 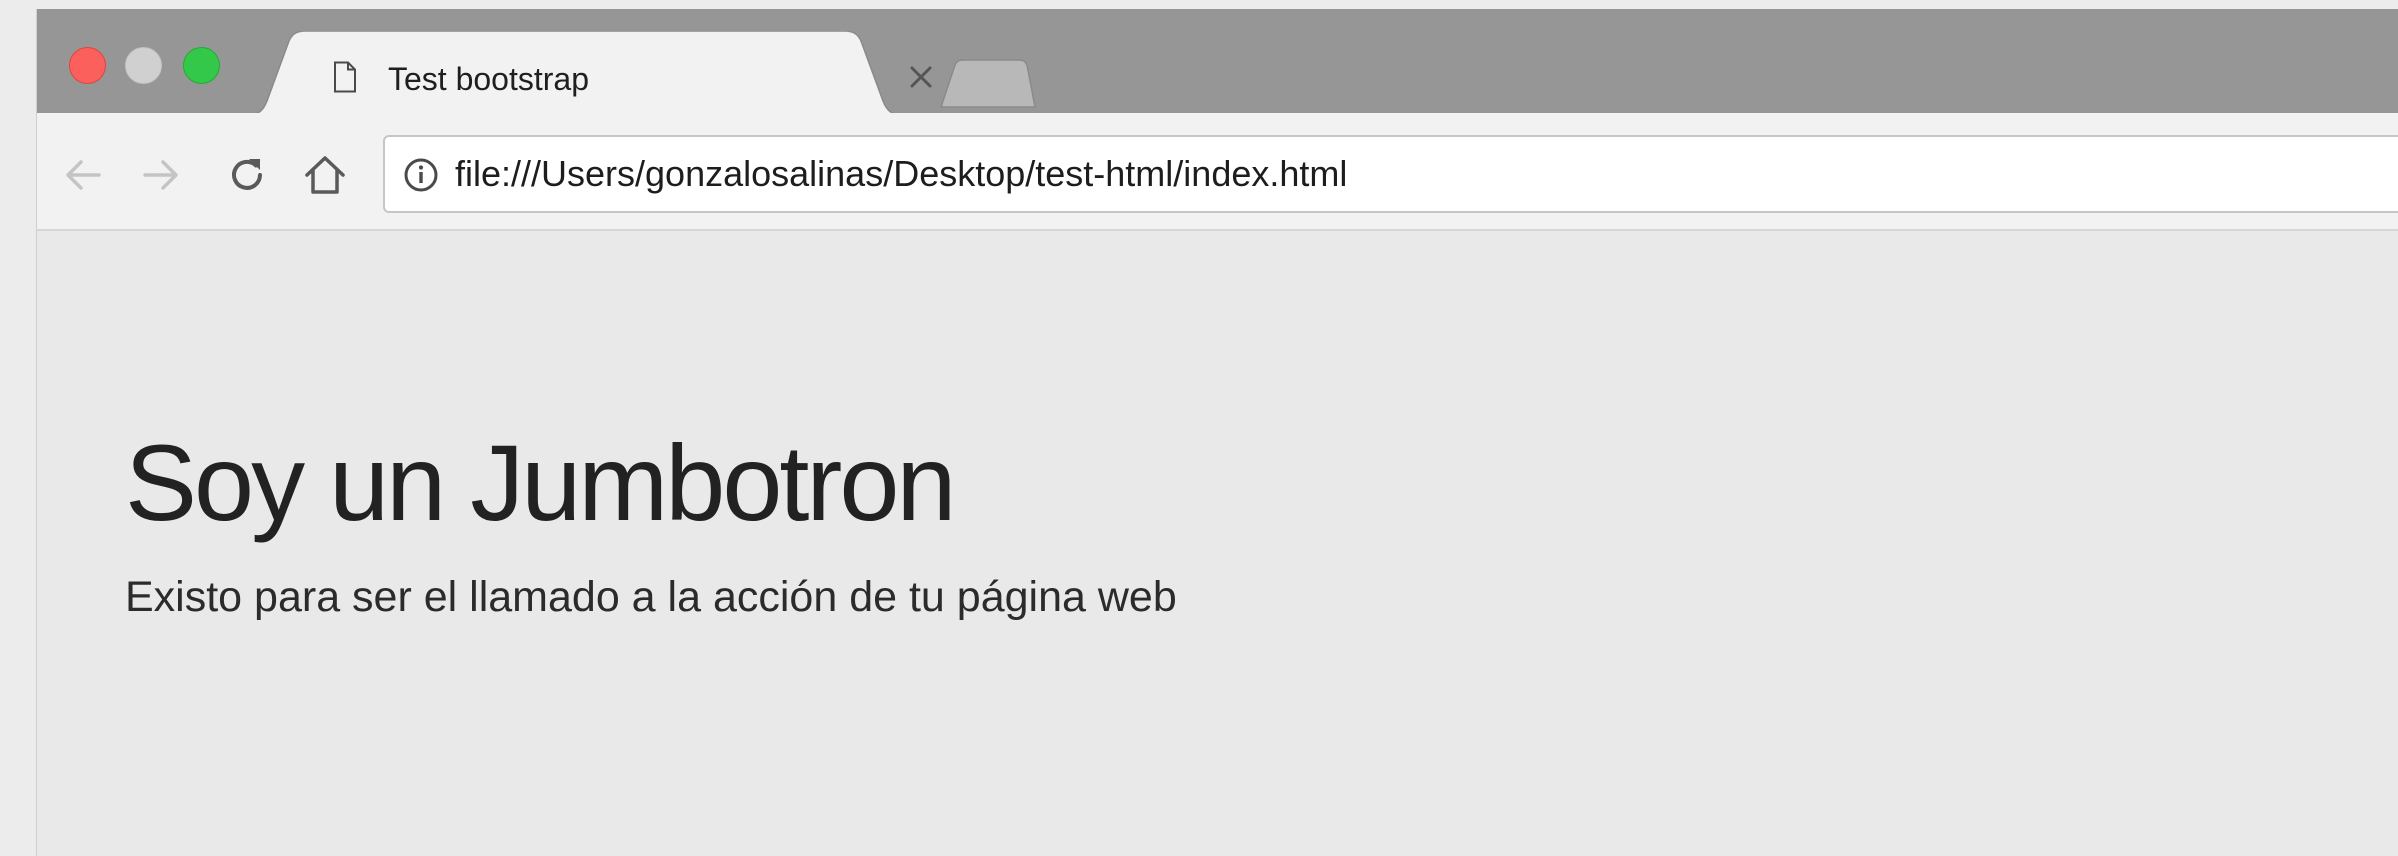 I want to click on window-minimize-button, so click(x=143, y=65).